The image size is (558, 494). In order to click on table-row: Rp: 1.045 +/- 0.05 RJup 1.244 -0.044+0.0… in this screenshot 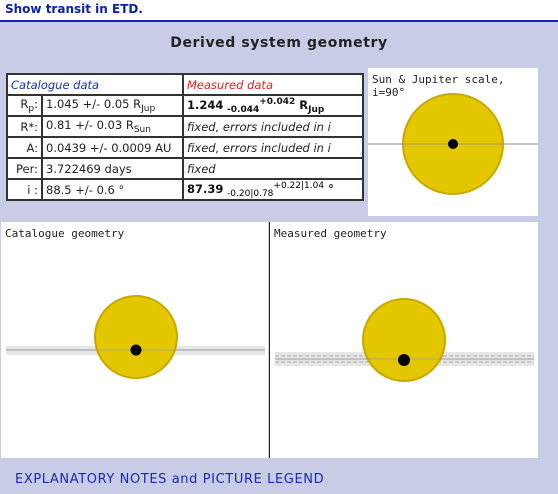, I will do `click(185, 105)`.